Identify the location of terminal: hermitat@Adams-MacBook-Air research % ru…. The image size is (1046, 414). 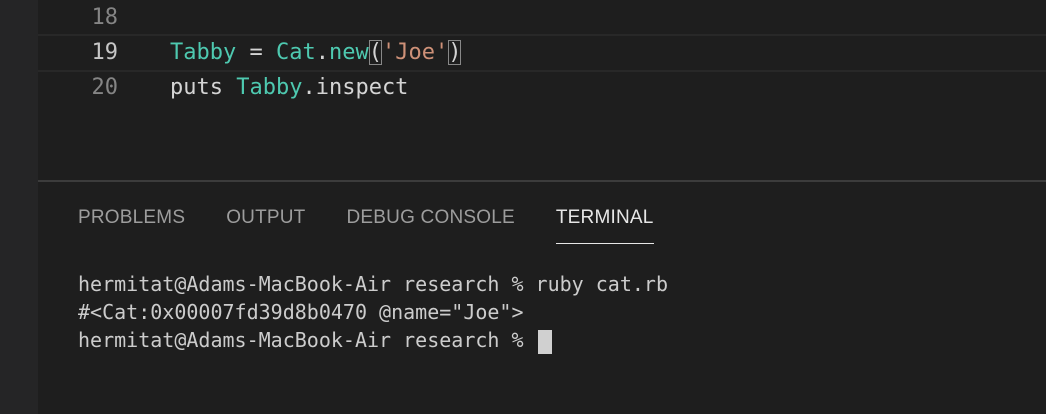
(373, 312).